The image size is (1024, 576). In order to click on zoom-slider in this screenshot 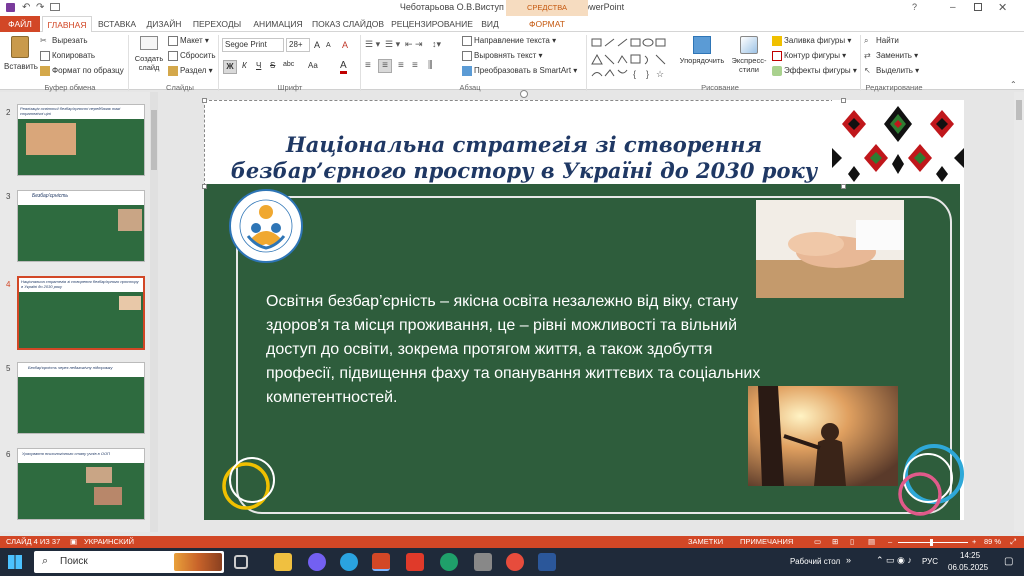, I will do `click(933, 542)`.